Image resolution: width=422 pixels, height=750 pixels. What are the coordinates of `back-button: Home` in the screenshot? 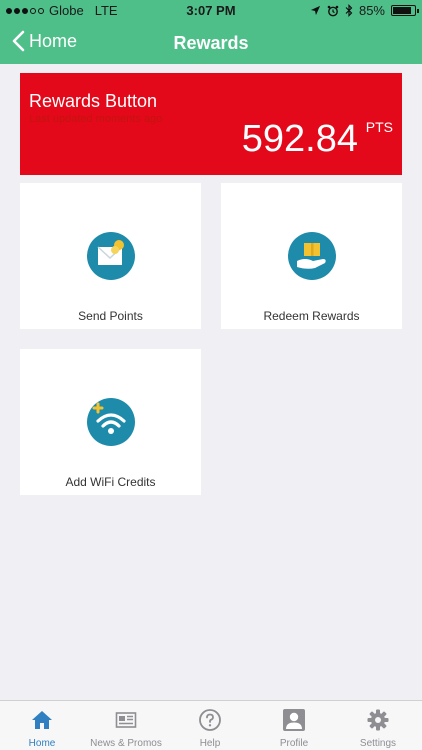 It's located at (44, 41).